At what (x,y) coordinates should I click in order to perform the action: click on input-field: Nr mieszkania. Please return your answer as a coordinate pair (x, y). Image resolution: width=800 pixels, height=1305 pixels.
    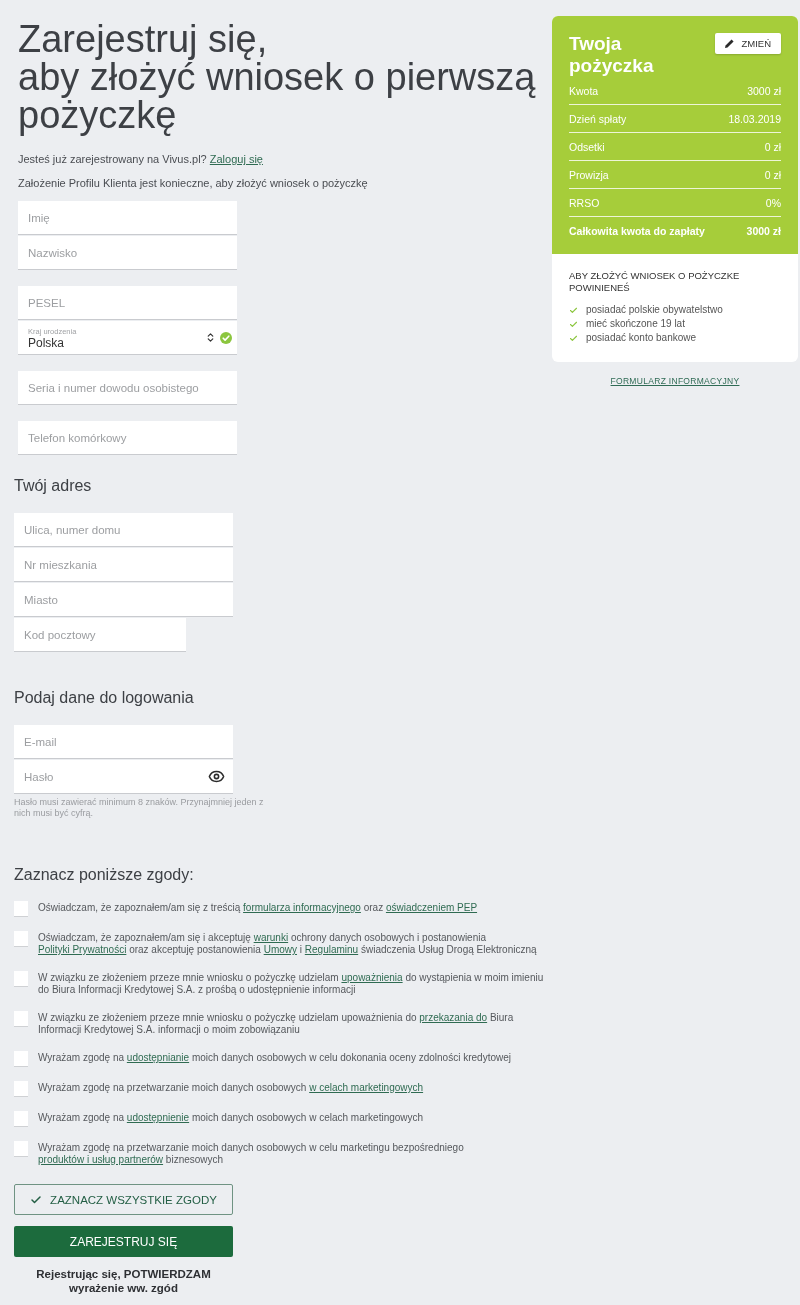
    Looking at the image, I should click on (123, 564).